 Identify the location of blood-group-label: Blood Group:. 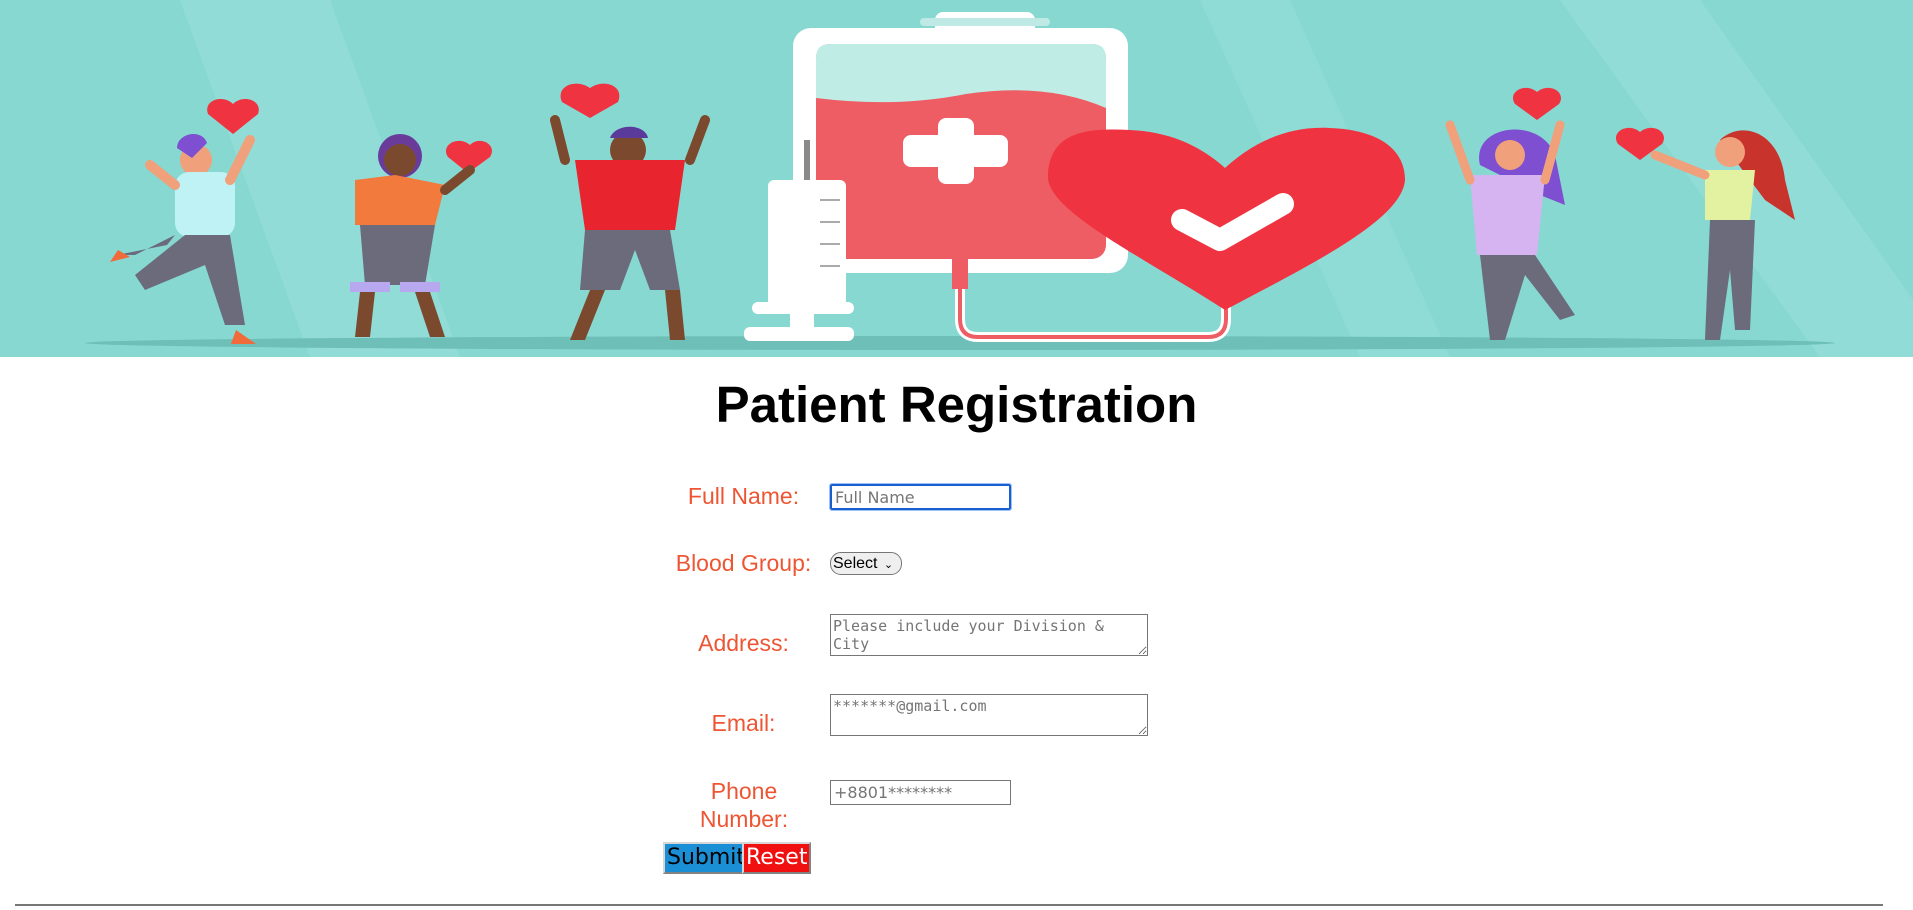
(743, 563).